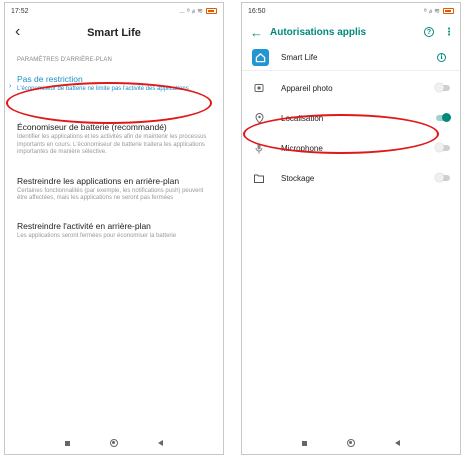  I want to click on microphone-toggle, so click(442, 147).